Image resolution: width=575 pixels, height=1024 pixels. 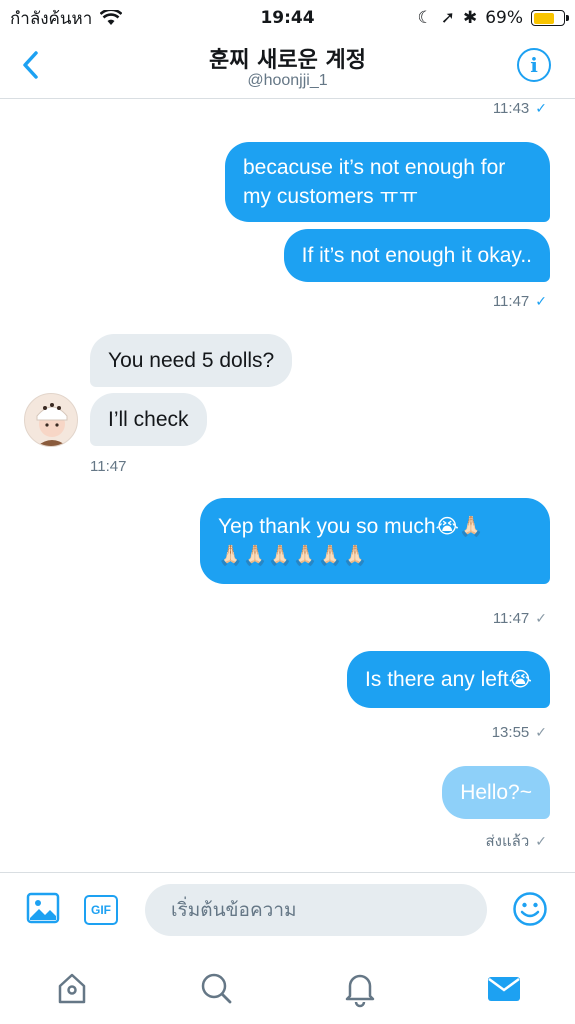 I want to click on emoji-button, so click(x=530, y=911).